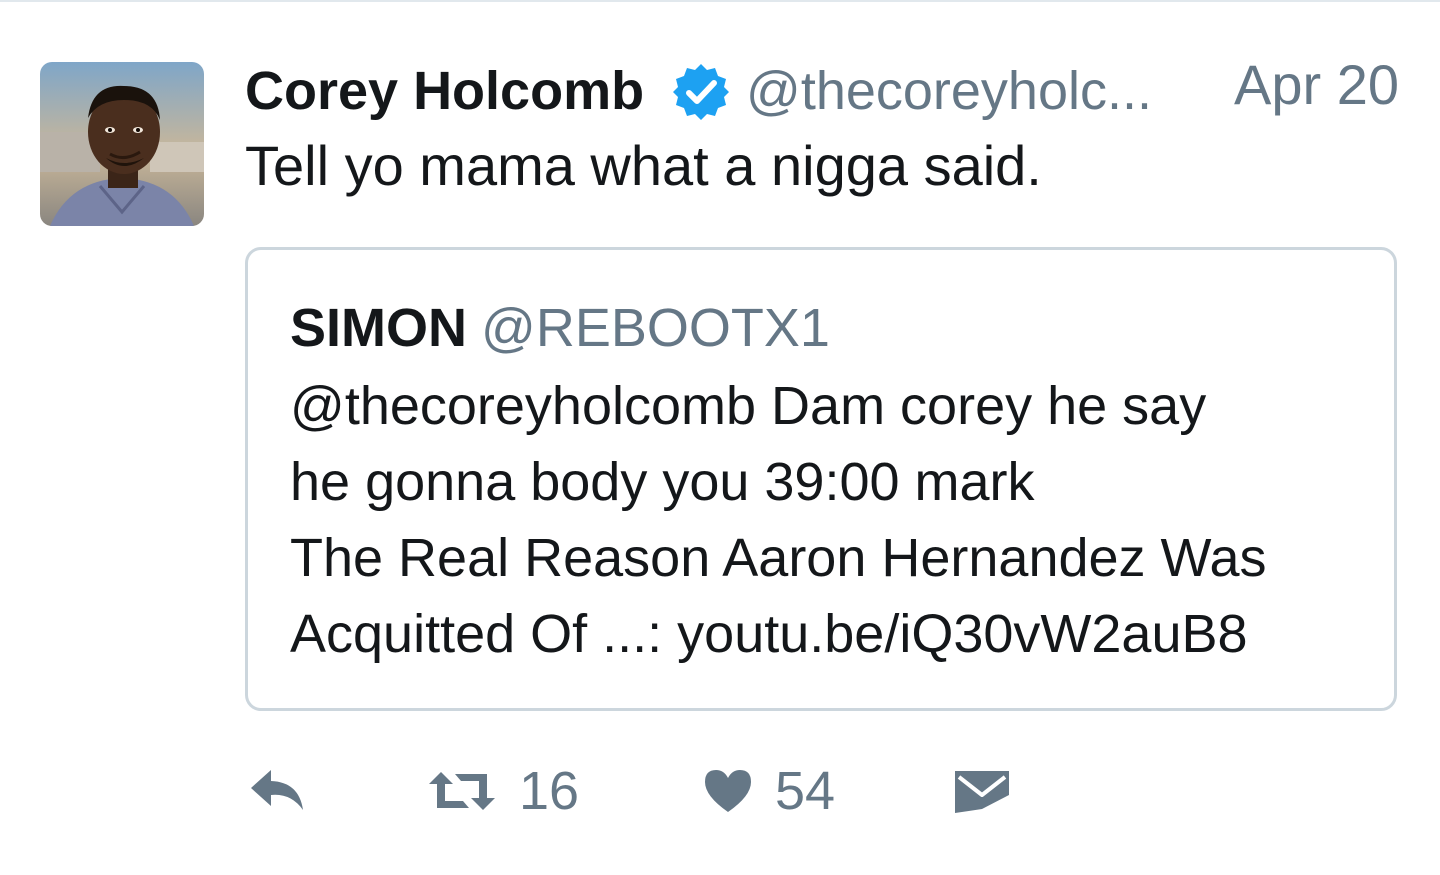  Describe the element at coordinates (1316, 85) in the screenshot. I see `tweet-date: Apr 20` at that location.